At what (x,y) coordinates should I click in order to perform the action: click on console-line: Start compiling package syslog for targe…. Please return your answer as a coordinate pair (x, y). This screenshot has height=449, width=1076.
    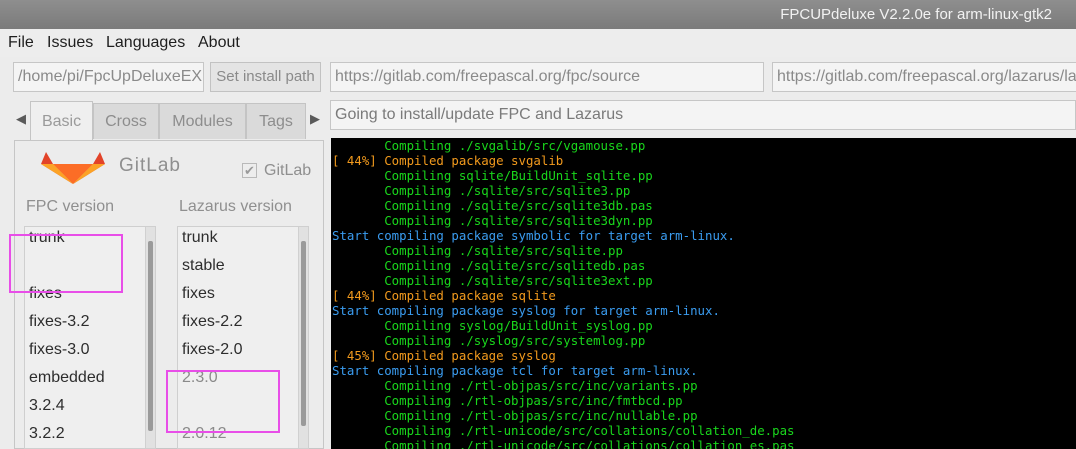
    Looking at the image, I should click on (526, 310).